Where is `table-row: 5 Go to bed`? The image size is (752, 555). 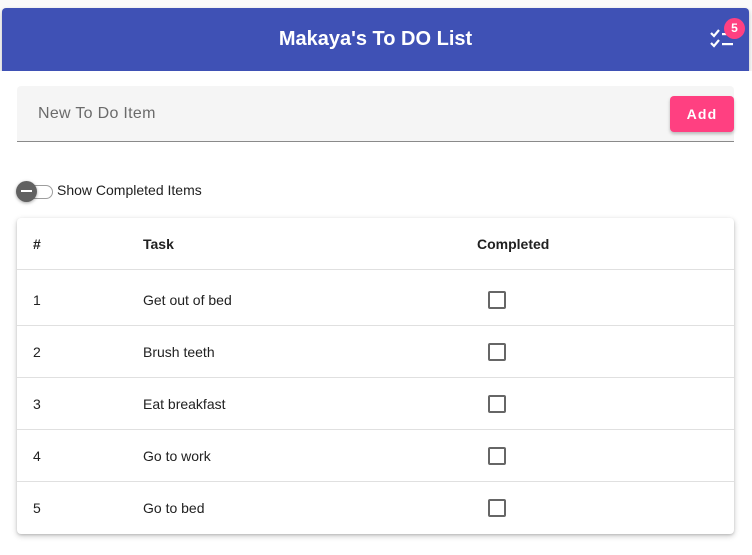 table-row: 5 Go to bed is located at coordinates (375, 508).